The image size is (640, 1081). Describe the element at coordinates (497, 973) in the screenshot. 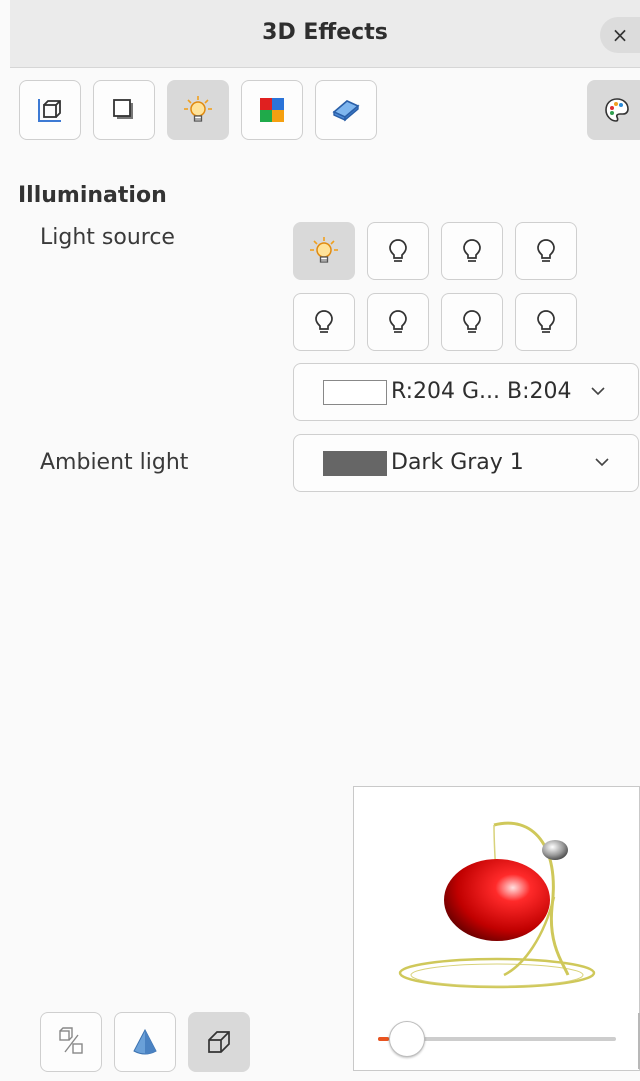

I see `orbit-ring` at that location.